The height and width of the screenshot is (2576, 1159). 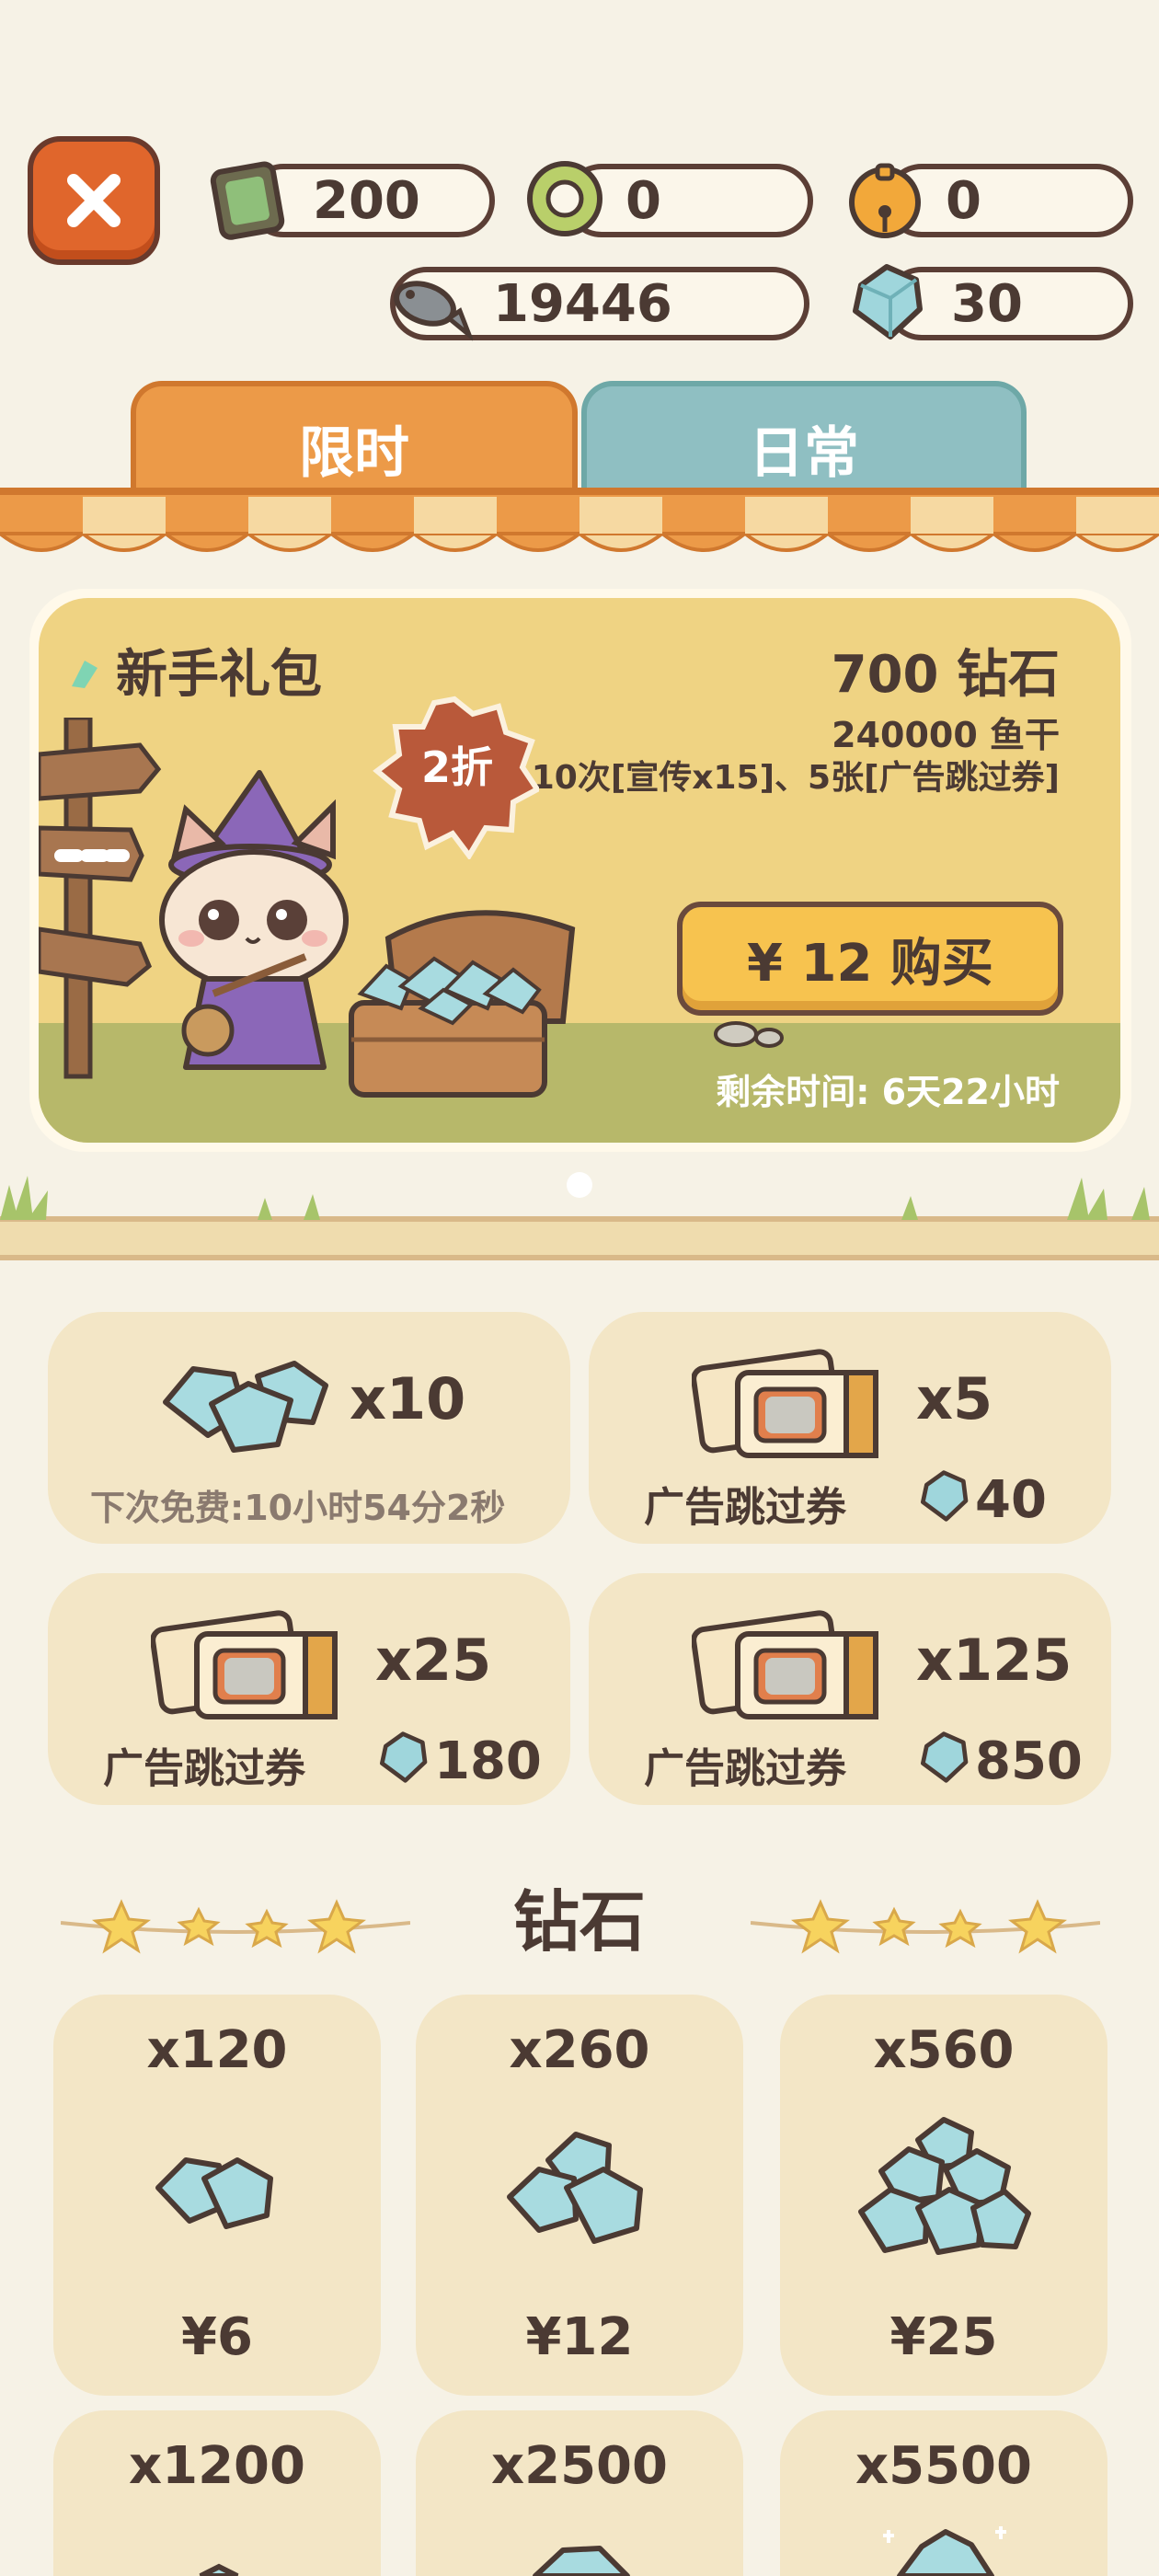 What do you see at coordinates (888, 1092) in the screenshot?
I see `offer-timer: 剩余时间: 6天22小时` at bounding box center [888, 1092].